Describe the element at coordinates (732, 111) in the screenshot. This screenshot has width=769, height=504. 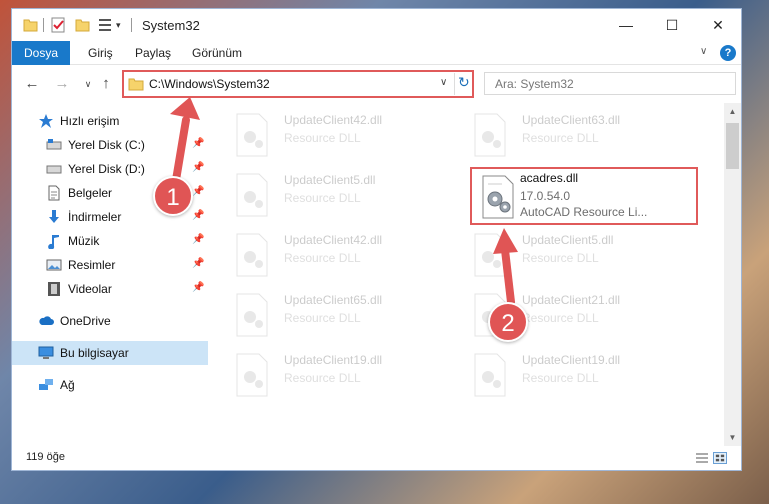
I see `scroll-up-button: ▲` at that location.